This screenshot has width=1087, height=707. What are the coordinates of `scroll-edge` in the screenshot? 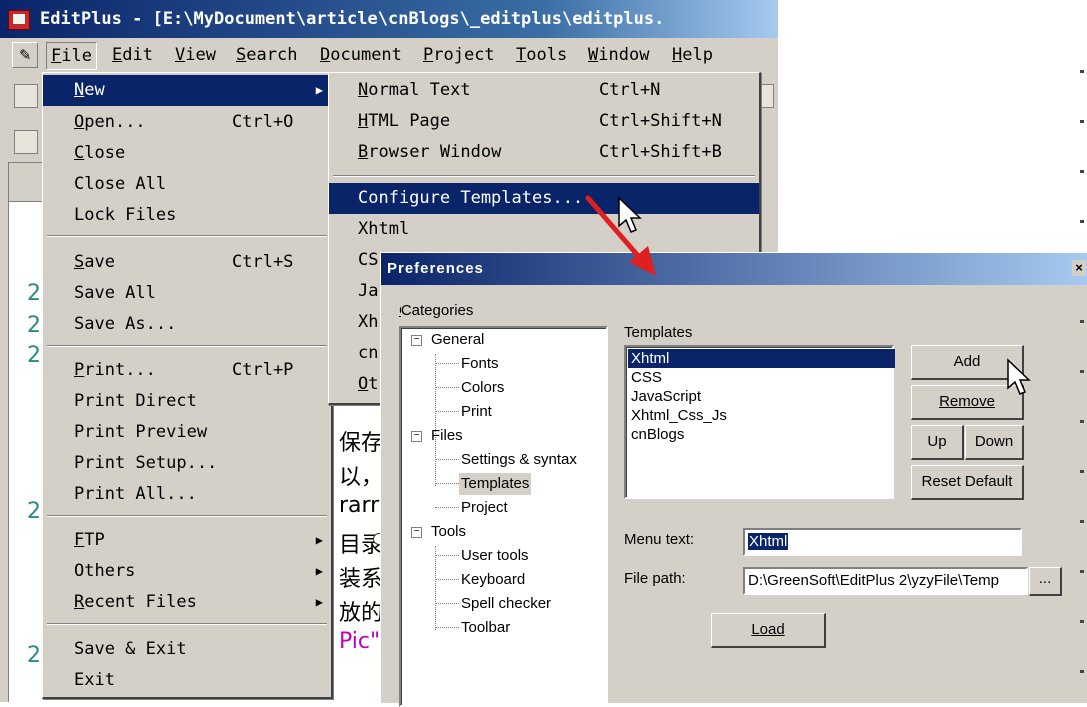 It's located at (1082, 366).